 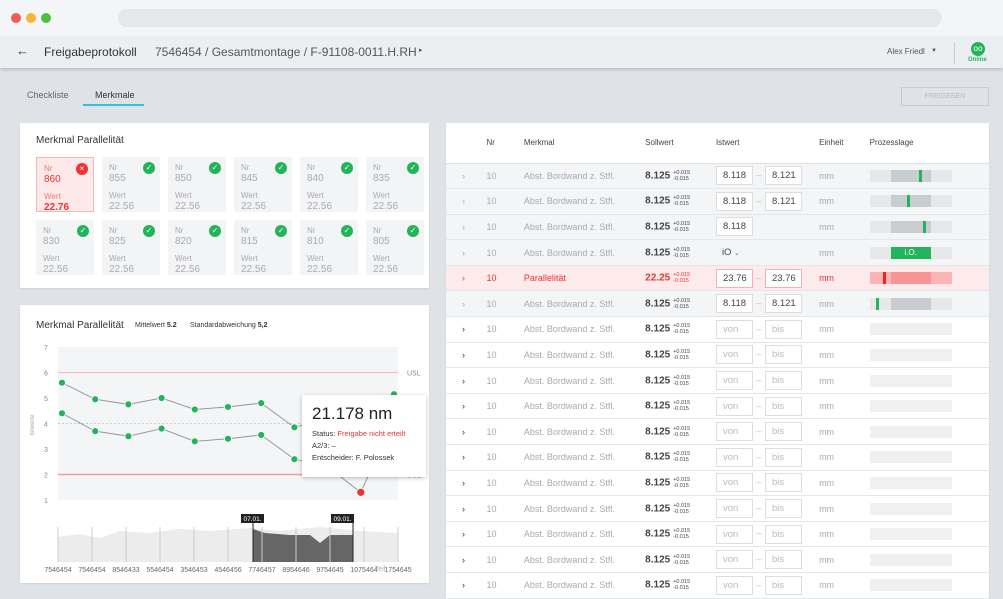 What do you see at coordinates (505, 143) in the screenshot?
I see `column-header: Nr` at bounding box center [505, 143].